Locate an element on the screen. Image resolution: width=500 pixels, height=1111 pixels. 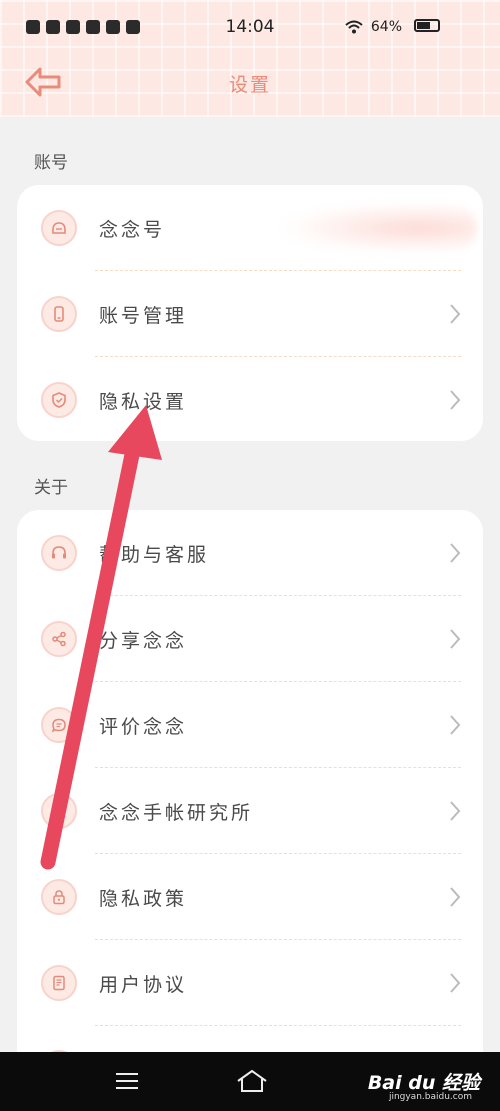
settings-item-label: 隐私设置 is located at coordinates (143, 402).